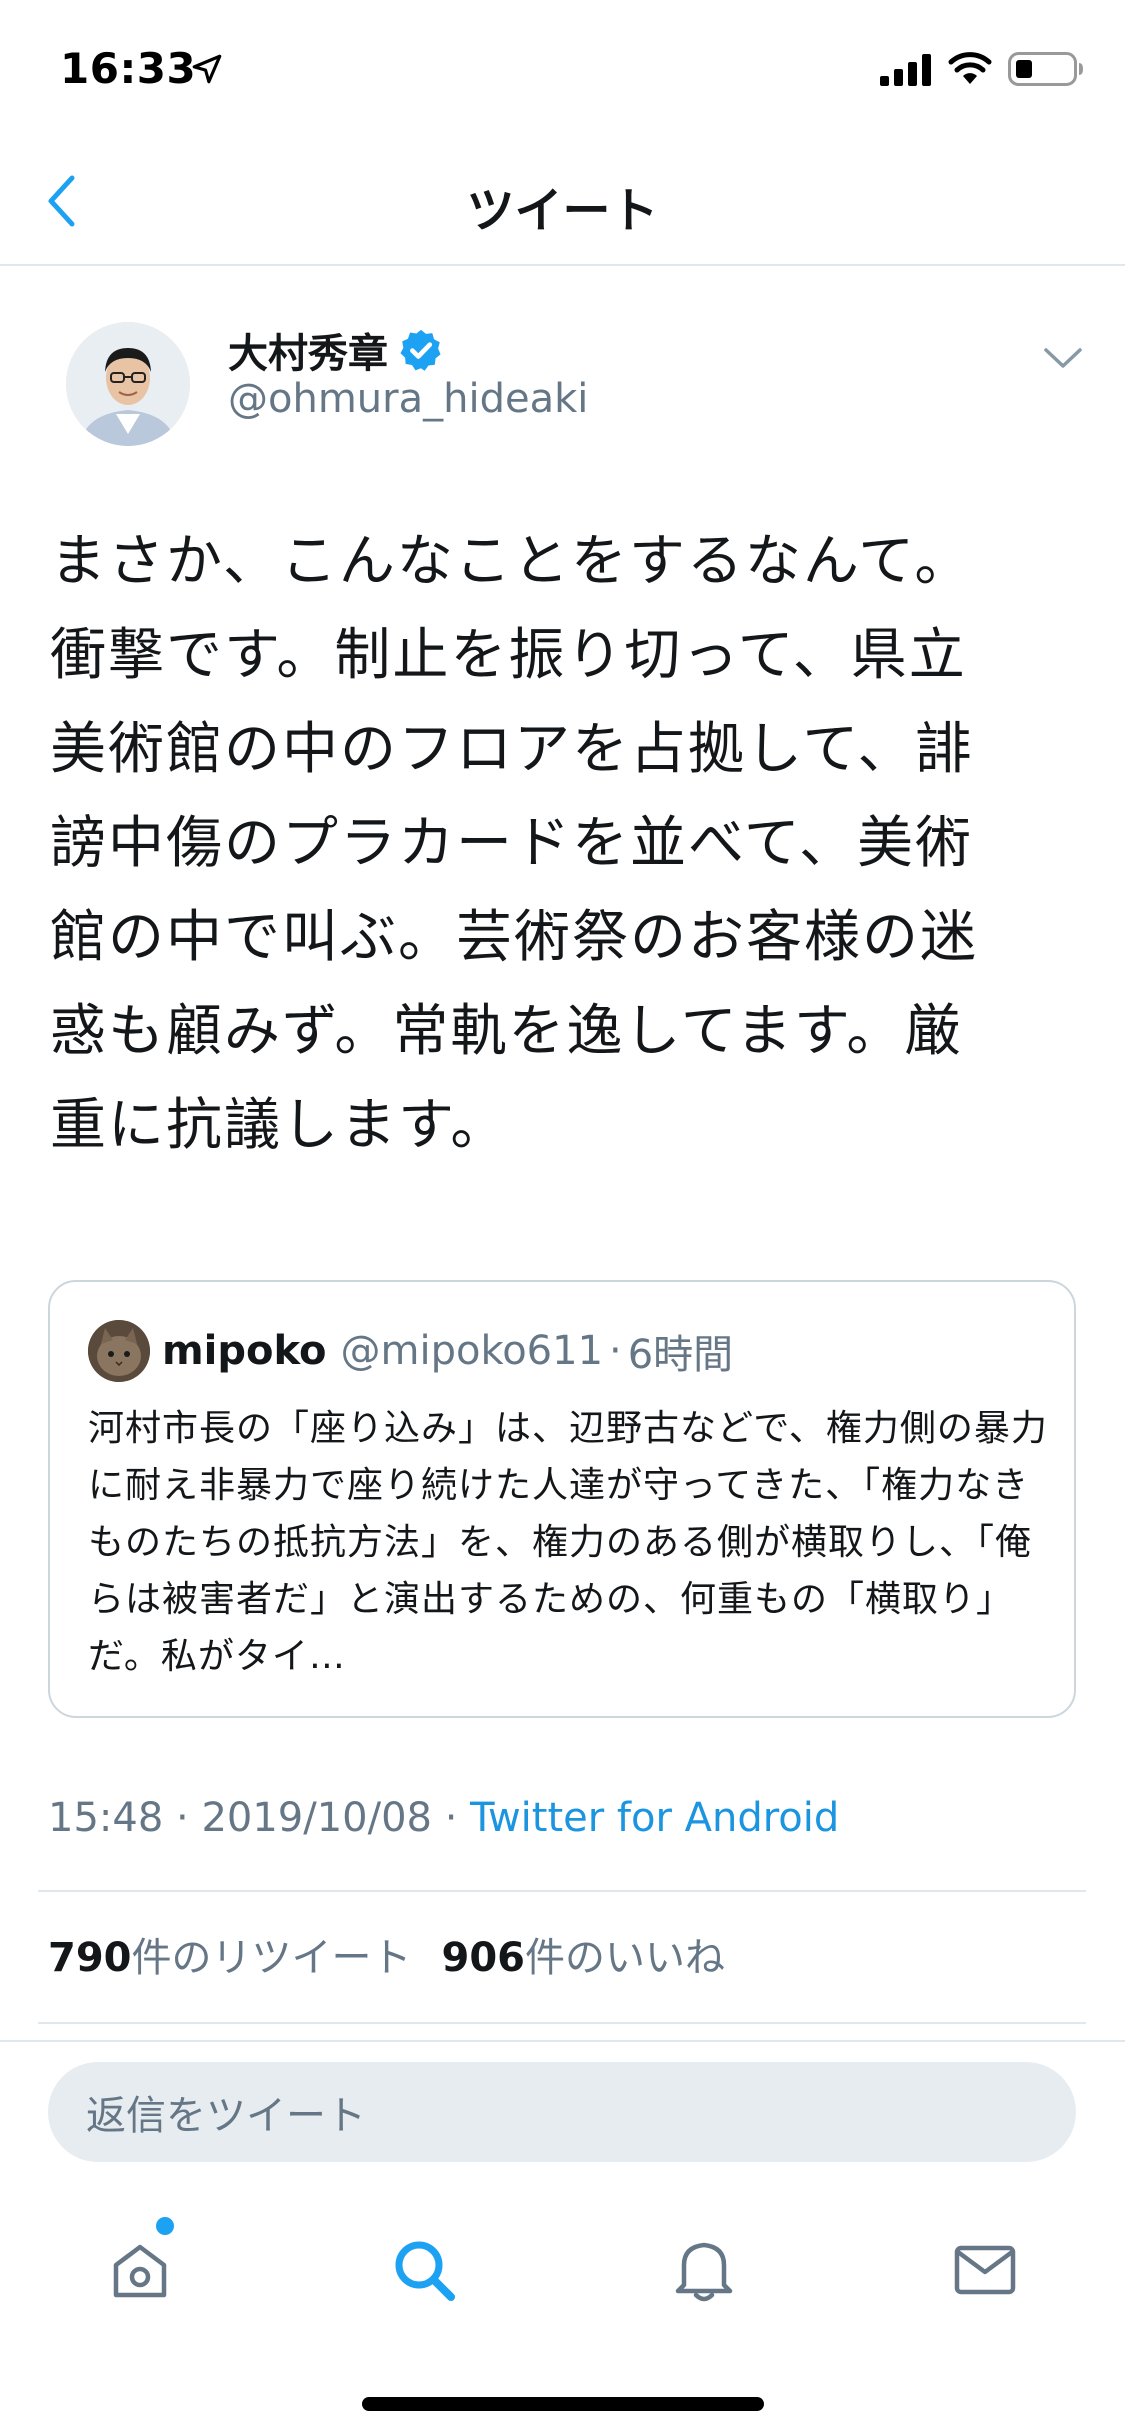 Image resolution: width=1125 pixels, height=2436 pixels. I want to click on search-icon, so click(425, 2271).